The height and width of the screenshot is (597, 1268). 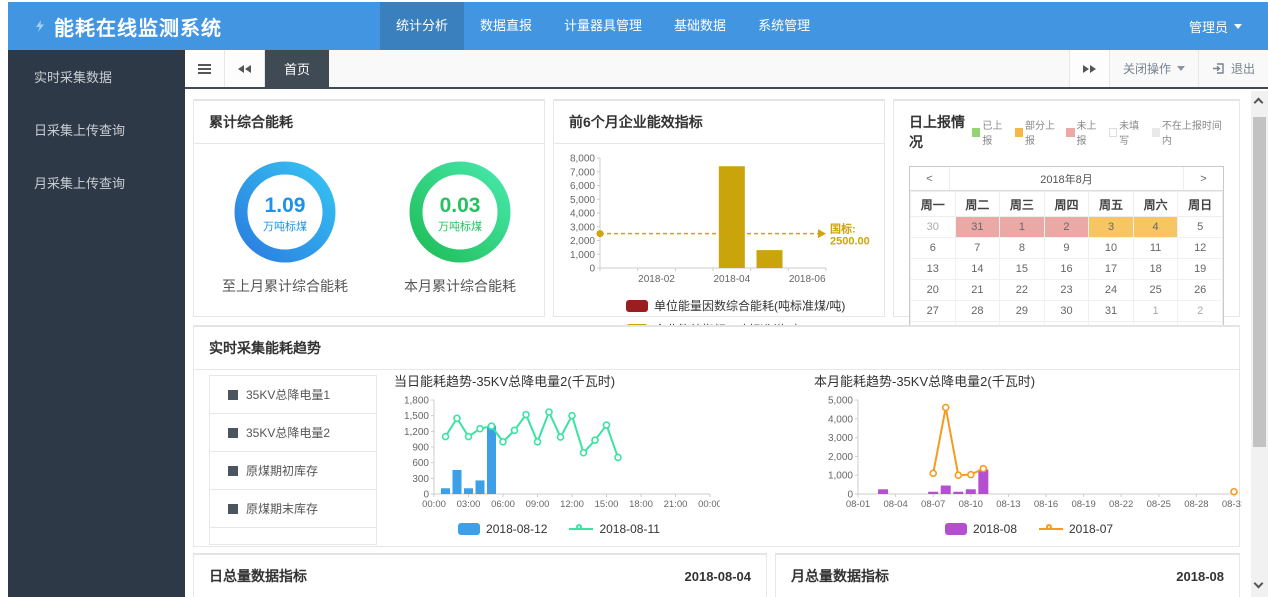 What do you see at coordinates (840, 401) in the screenshot?
I see `svg-text: 5,000` at bounding box center [840, 401].